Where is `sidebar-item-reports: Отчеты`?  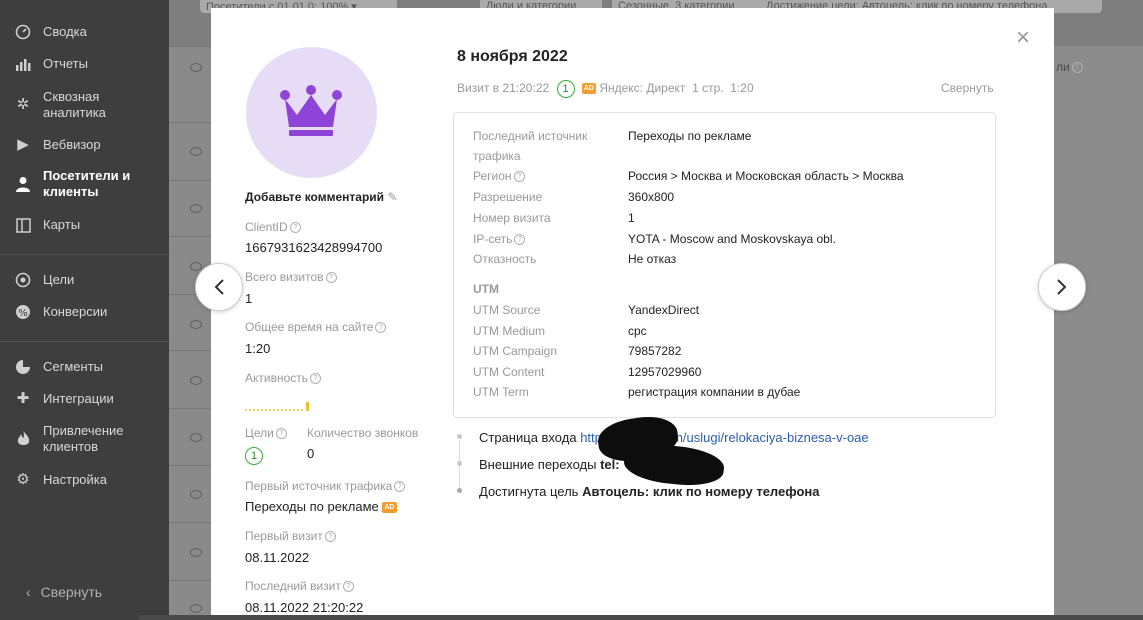
sidebar-item-reports: Отчеты is located at coordinates (84, 64).